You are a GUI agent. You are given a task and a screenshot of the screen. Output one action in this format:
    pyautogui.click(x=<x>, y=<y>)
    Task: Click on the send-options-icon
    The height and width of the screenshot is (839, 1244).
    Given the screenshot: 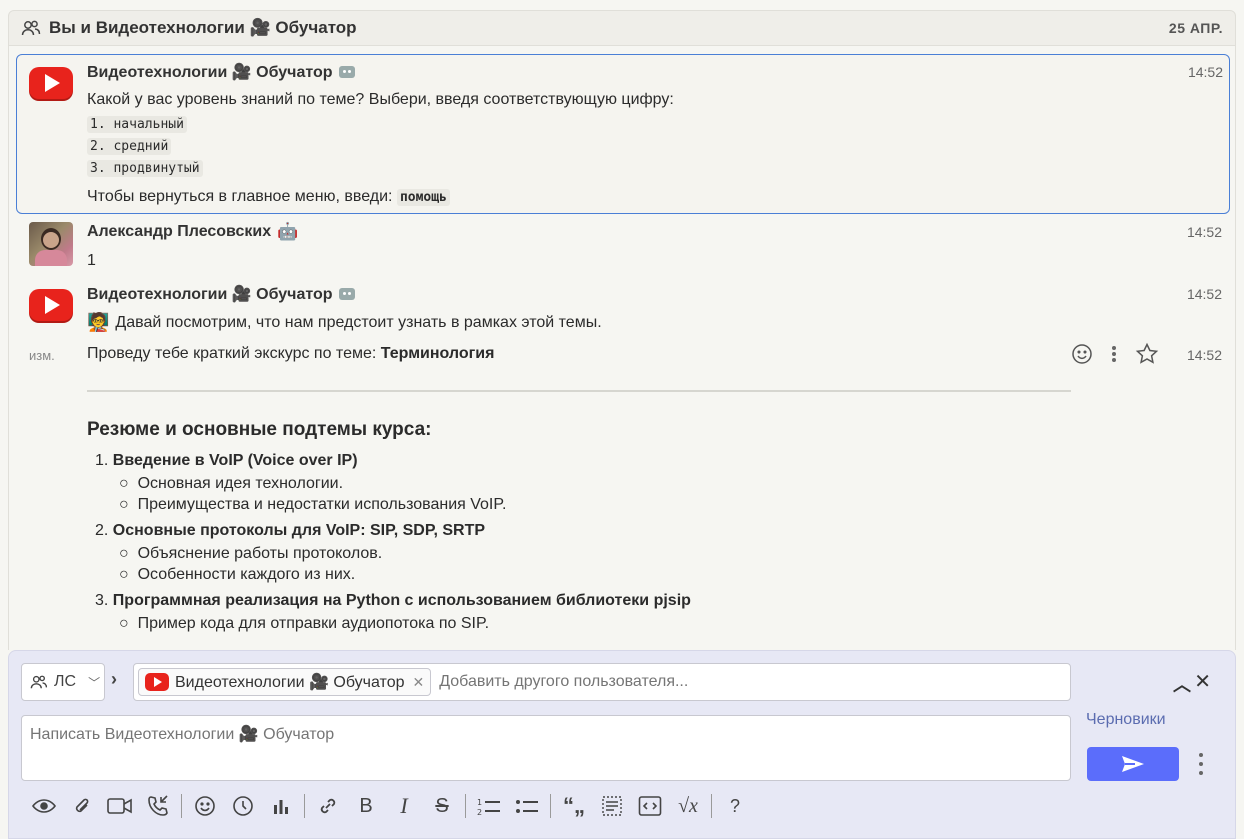 What is the action you would take?
    pyautogui.click(x=1201, y=764)
    